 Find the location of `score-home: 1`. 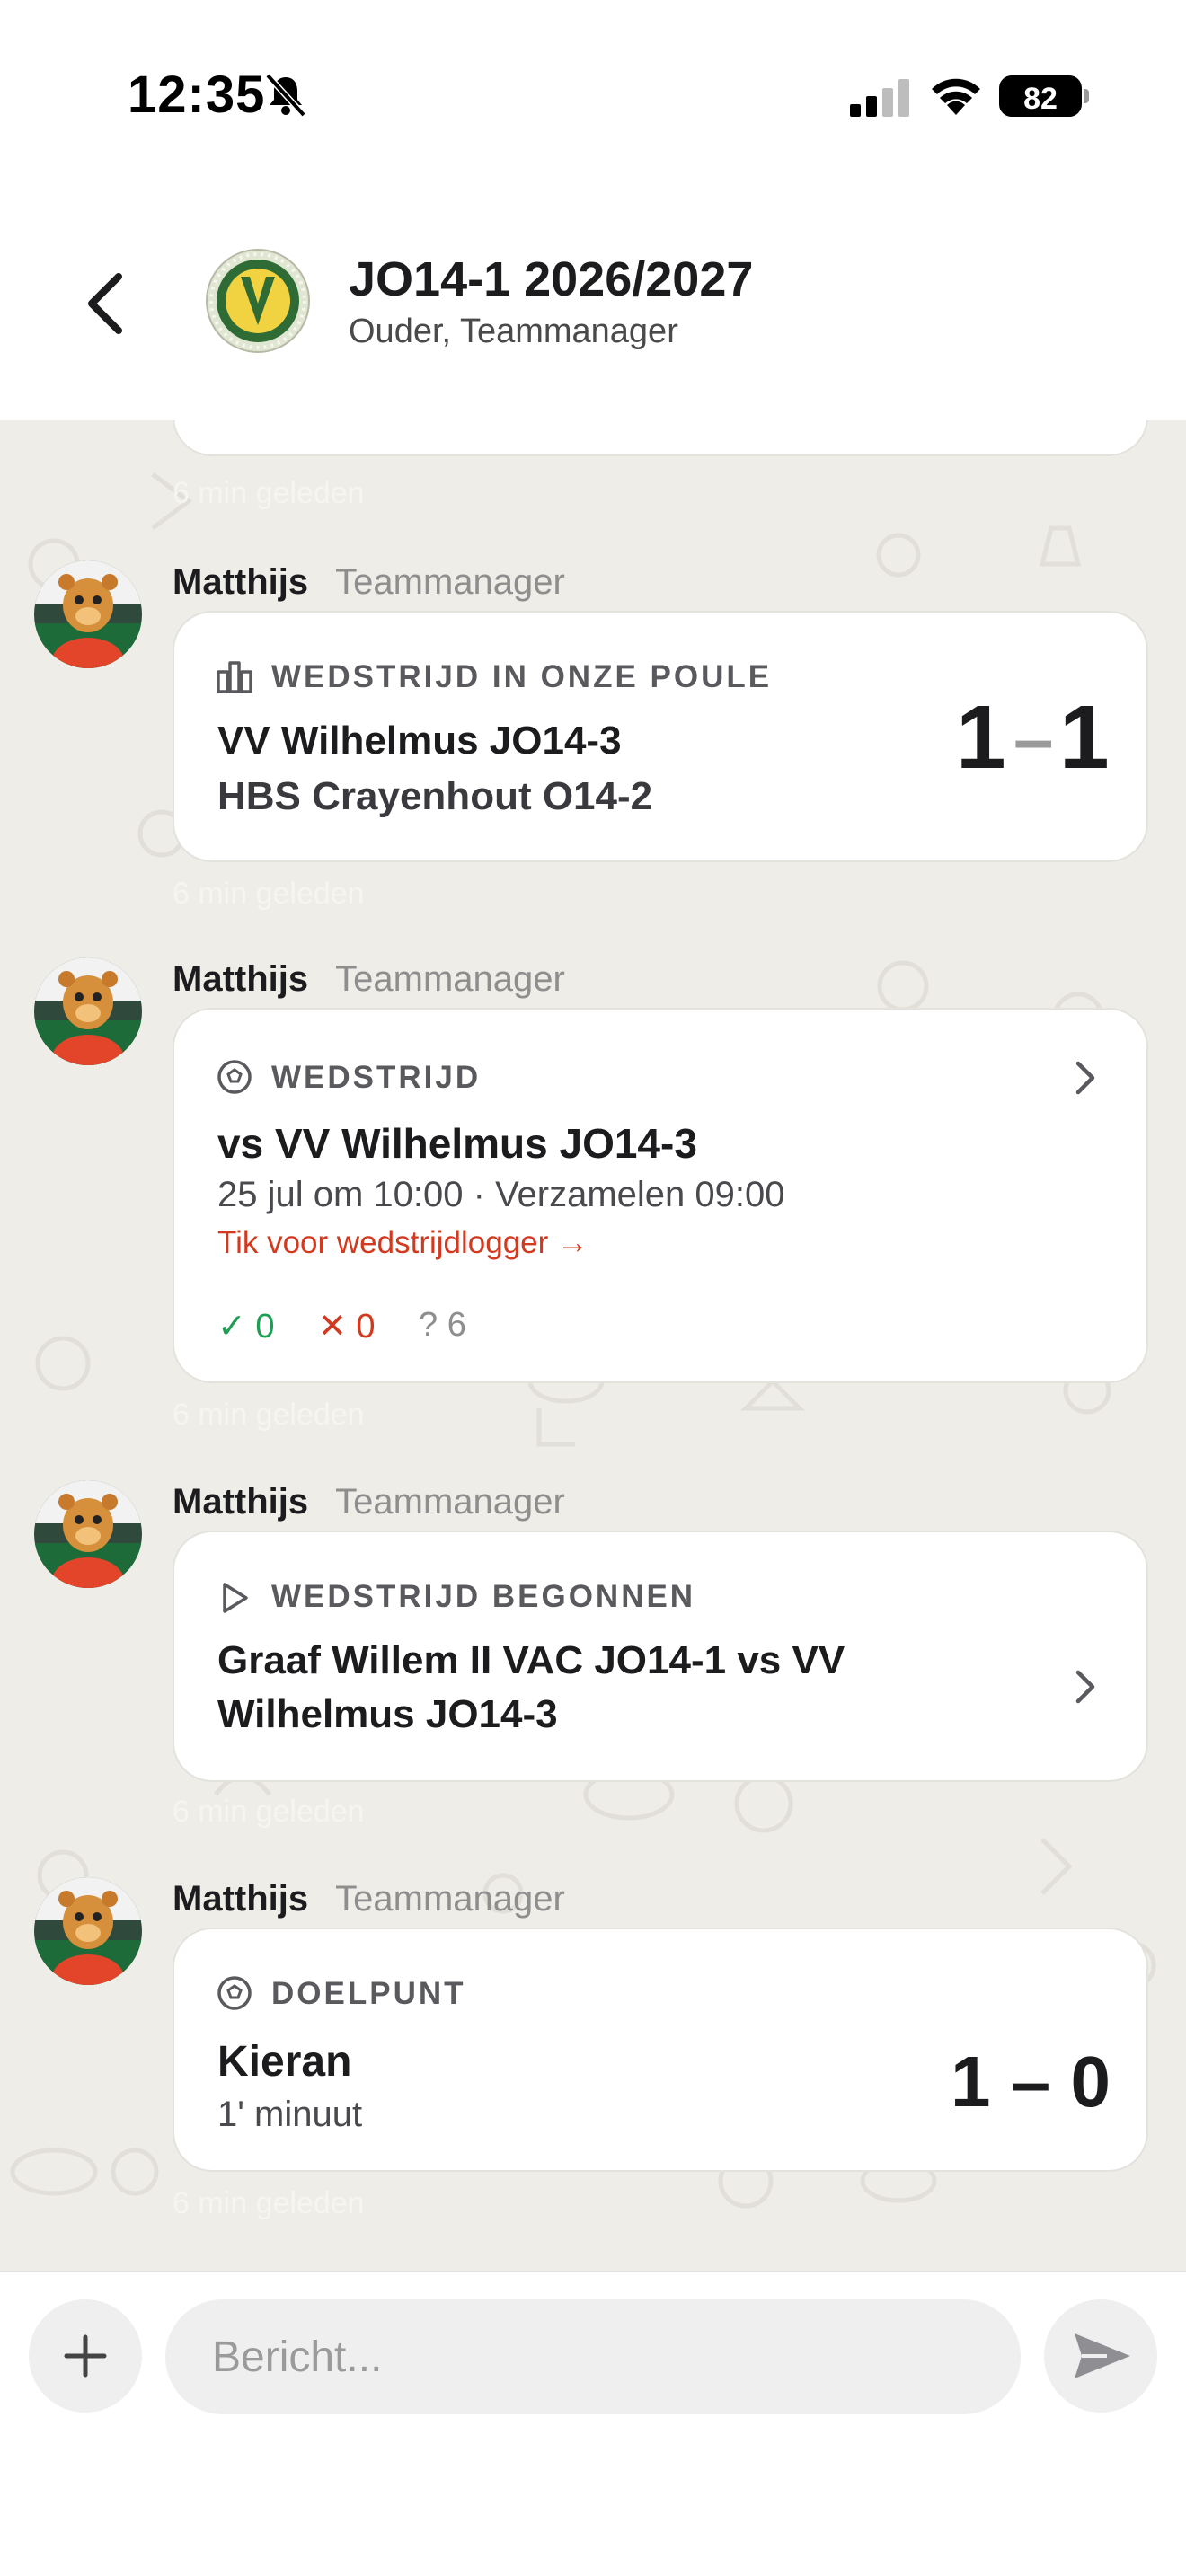

score-home: 1 is located at coordinates (981, 737).